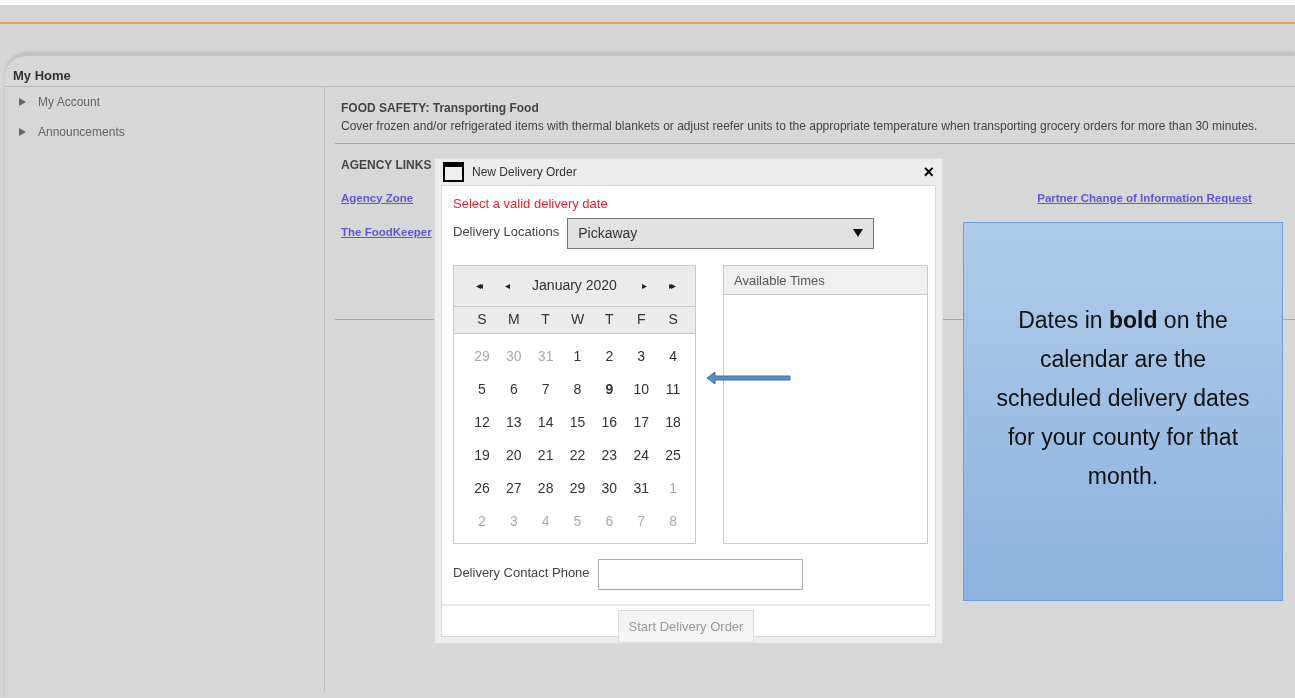 The height and width of the screenshot is (698, 1295). I want to click on calendar-day: 17, so click(641, 422).